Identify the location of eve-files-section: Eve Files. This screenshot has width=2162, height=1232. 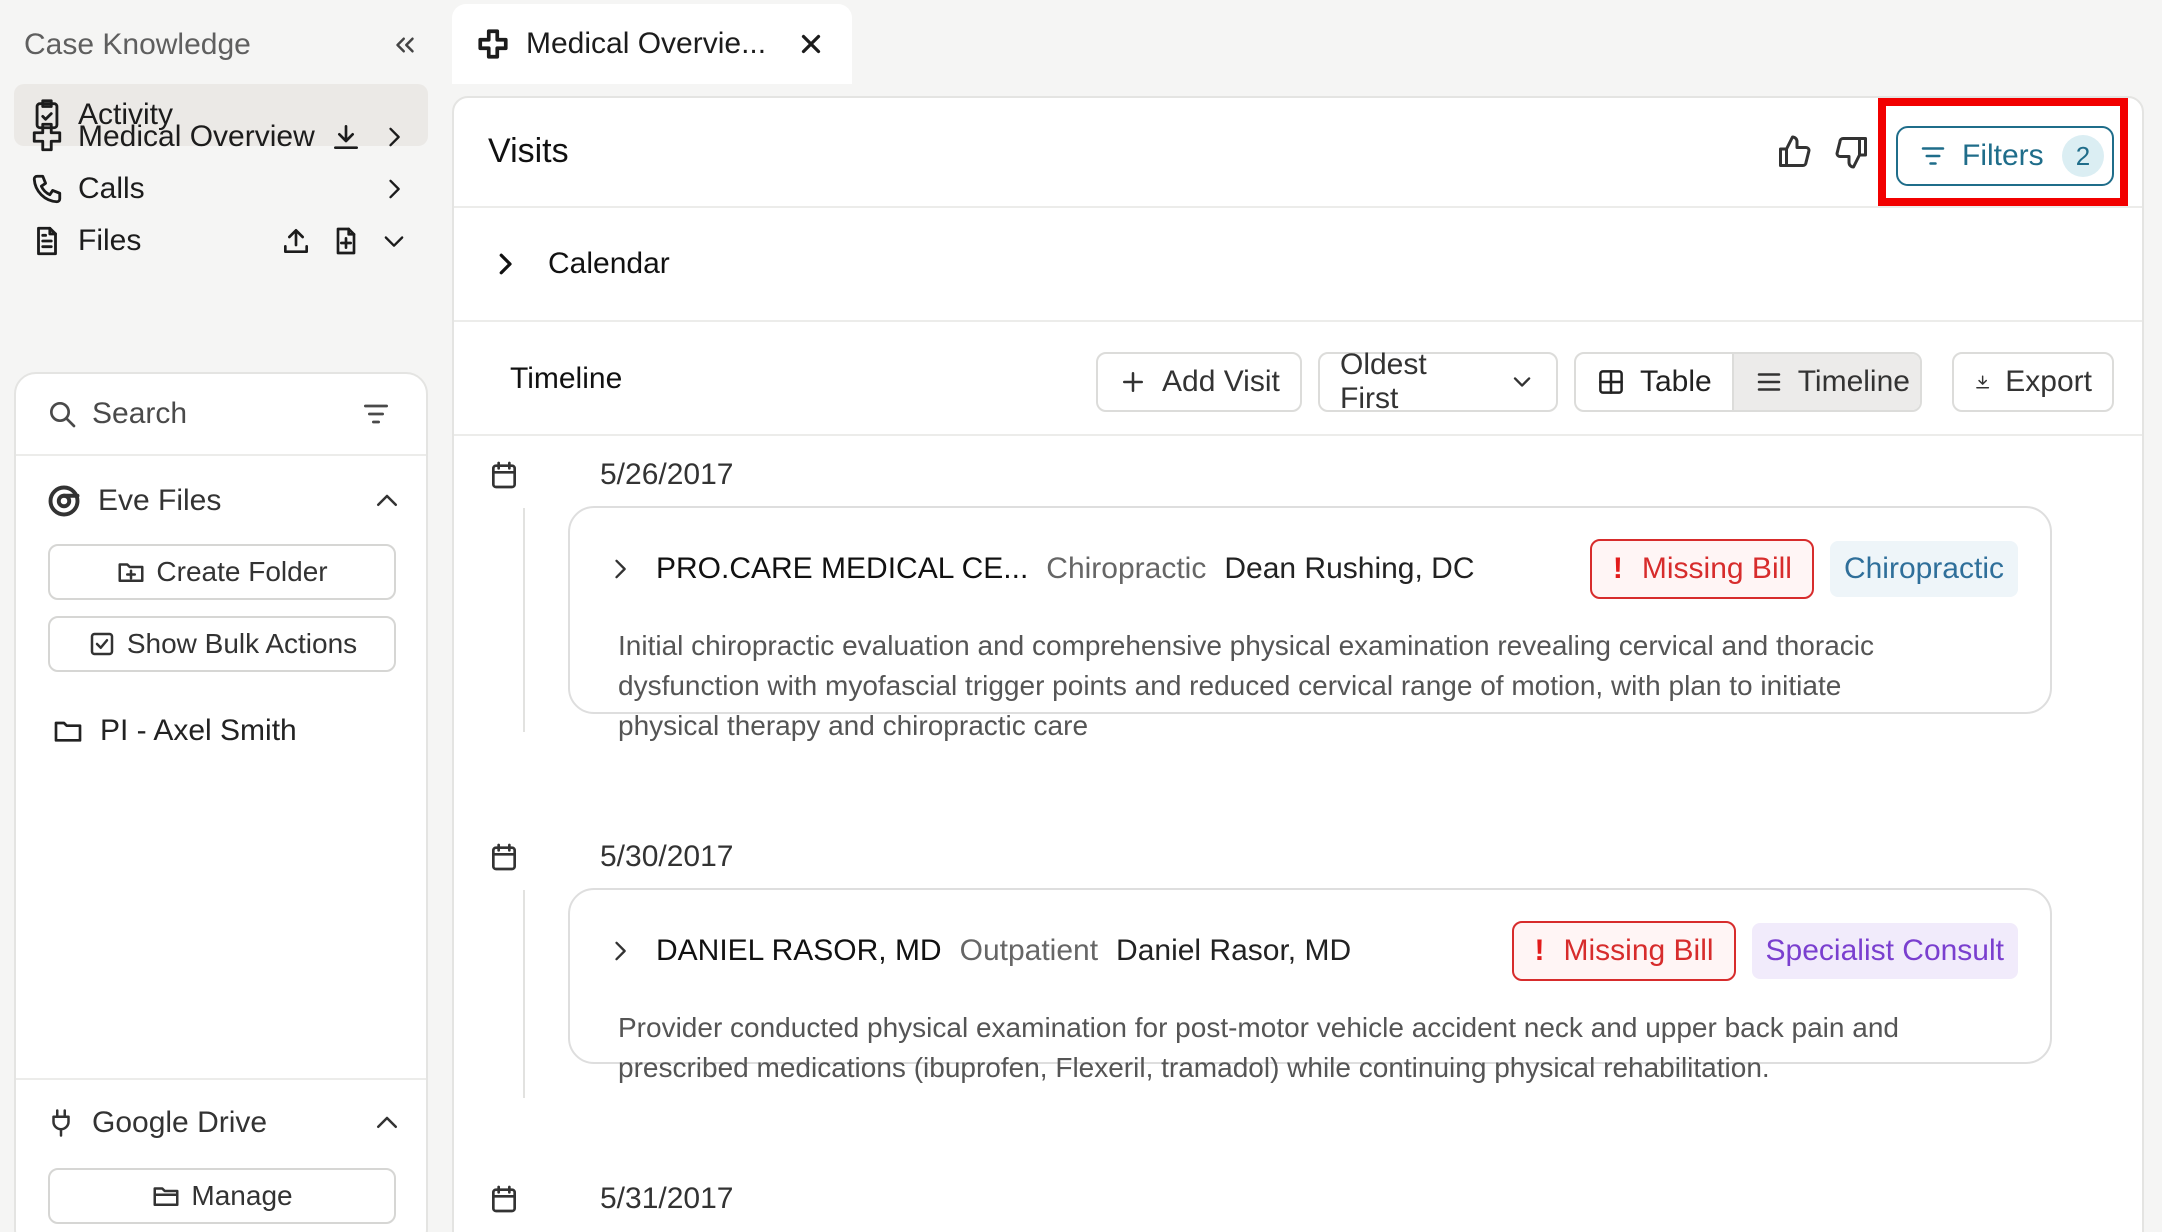
(224, 501).